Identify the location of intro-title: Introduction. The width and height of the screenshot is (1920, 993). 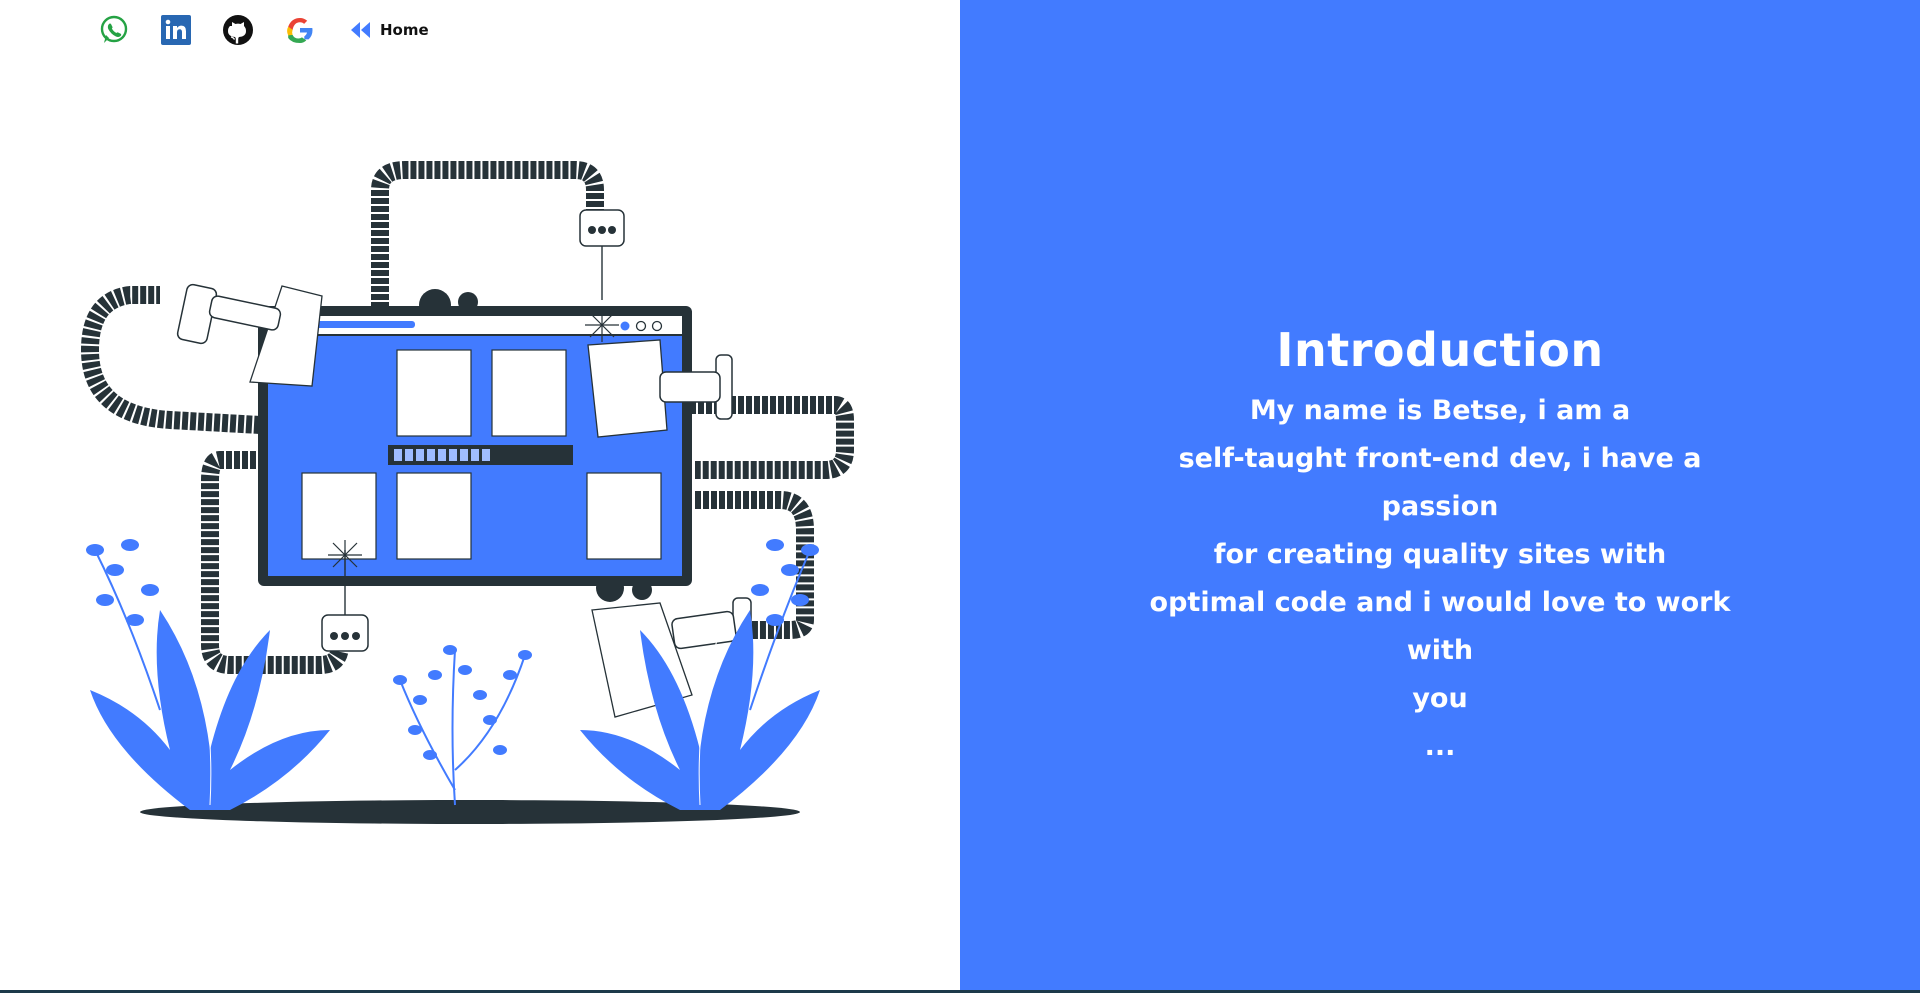
(1440, 350).